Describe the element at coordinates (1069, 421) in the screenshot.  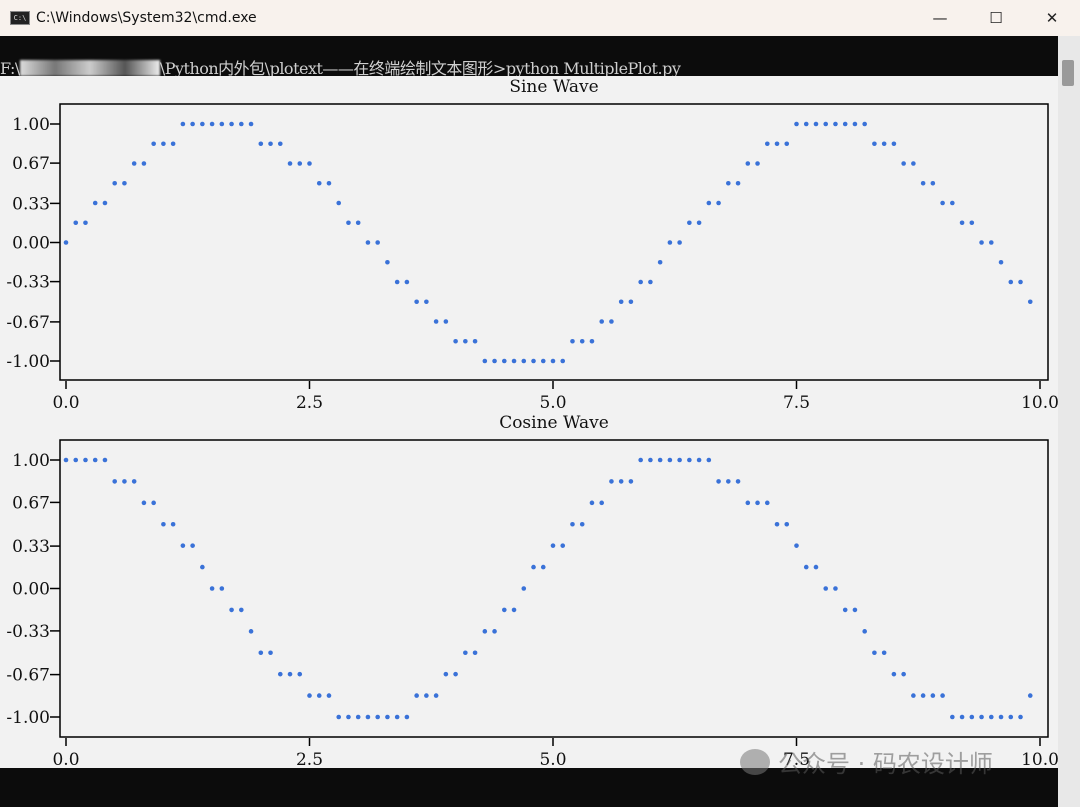
I see `scrollbar` at that location.